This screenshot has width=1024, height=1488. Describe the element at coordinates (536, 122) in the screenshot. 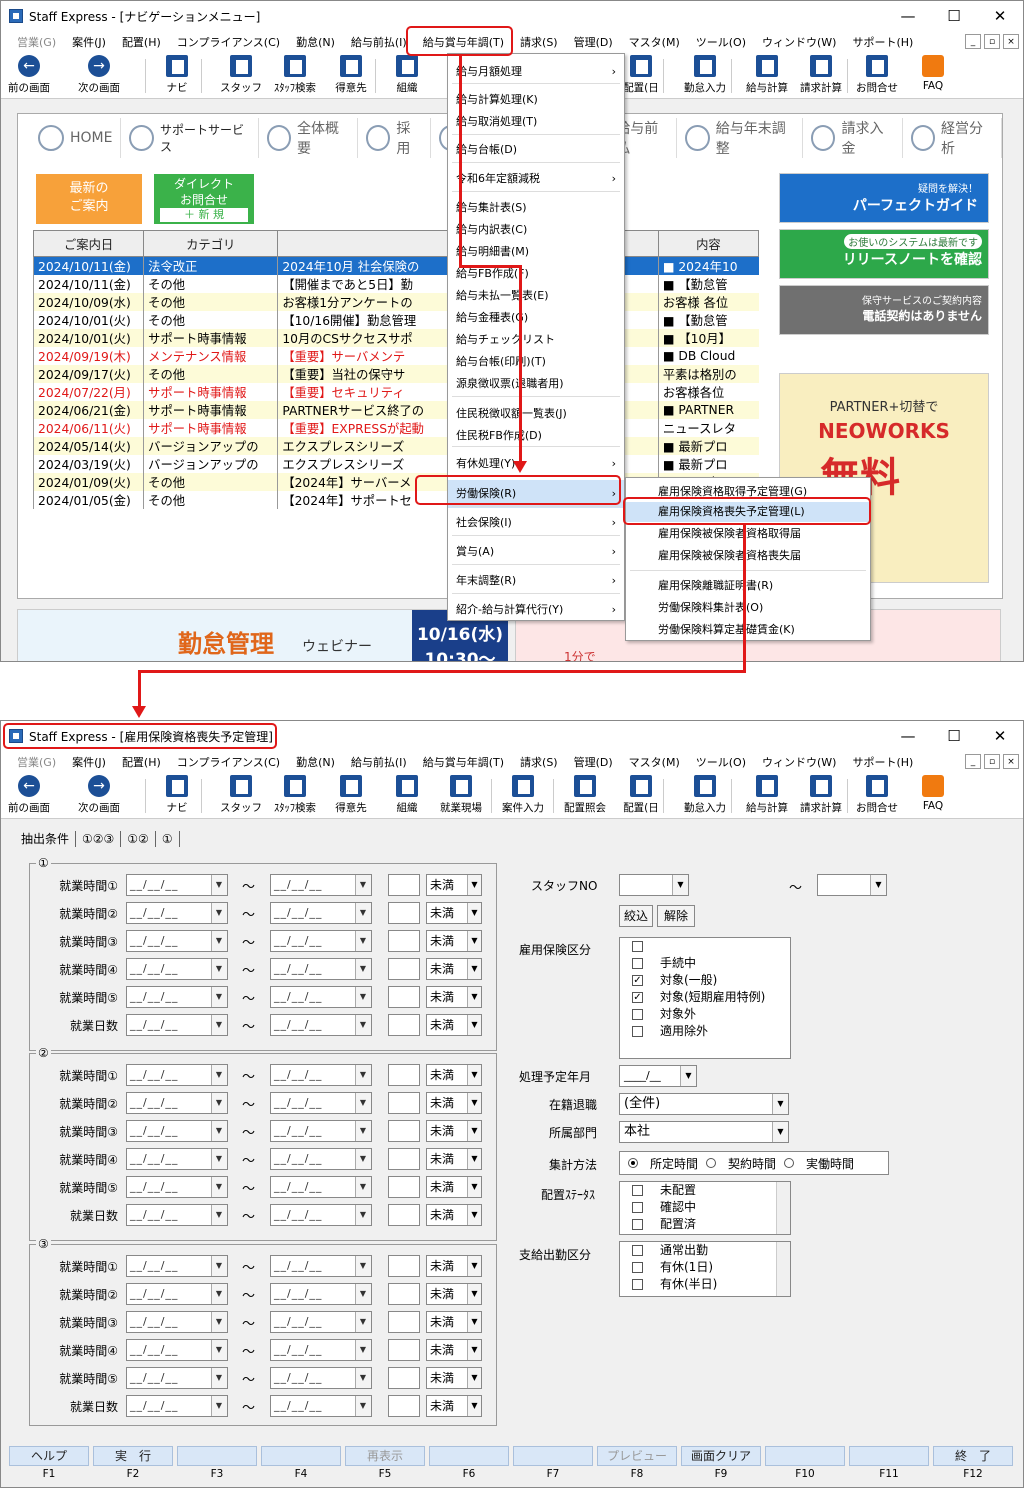

I see `dropdown-item-3: 給与取消処理(T)` at that location.